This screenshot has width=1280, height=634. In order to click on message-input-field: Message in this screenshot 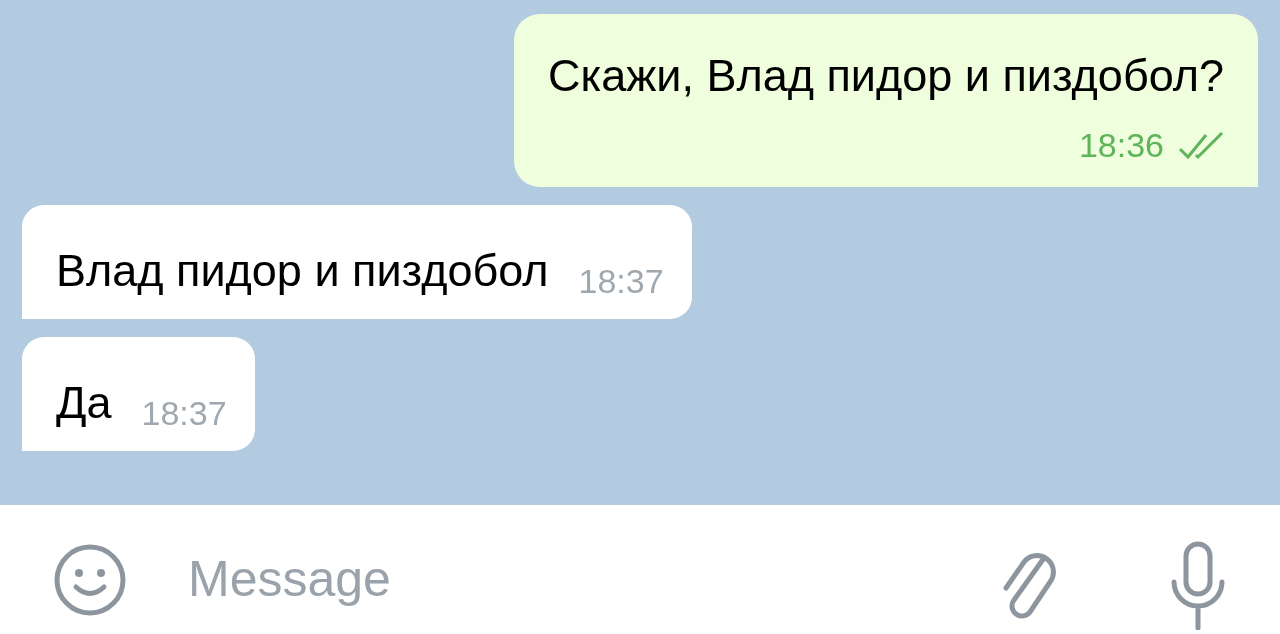, I will do `click(563, 579)`.